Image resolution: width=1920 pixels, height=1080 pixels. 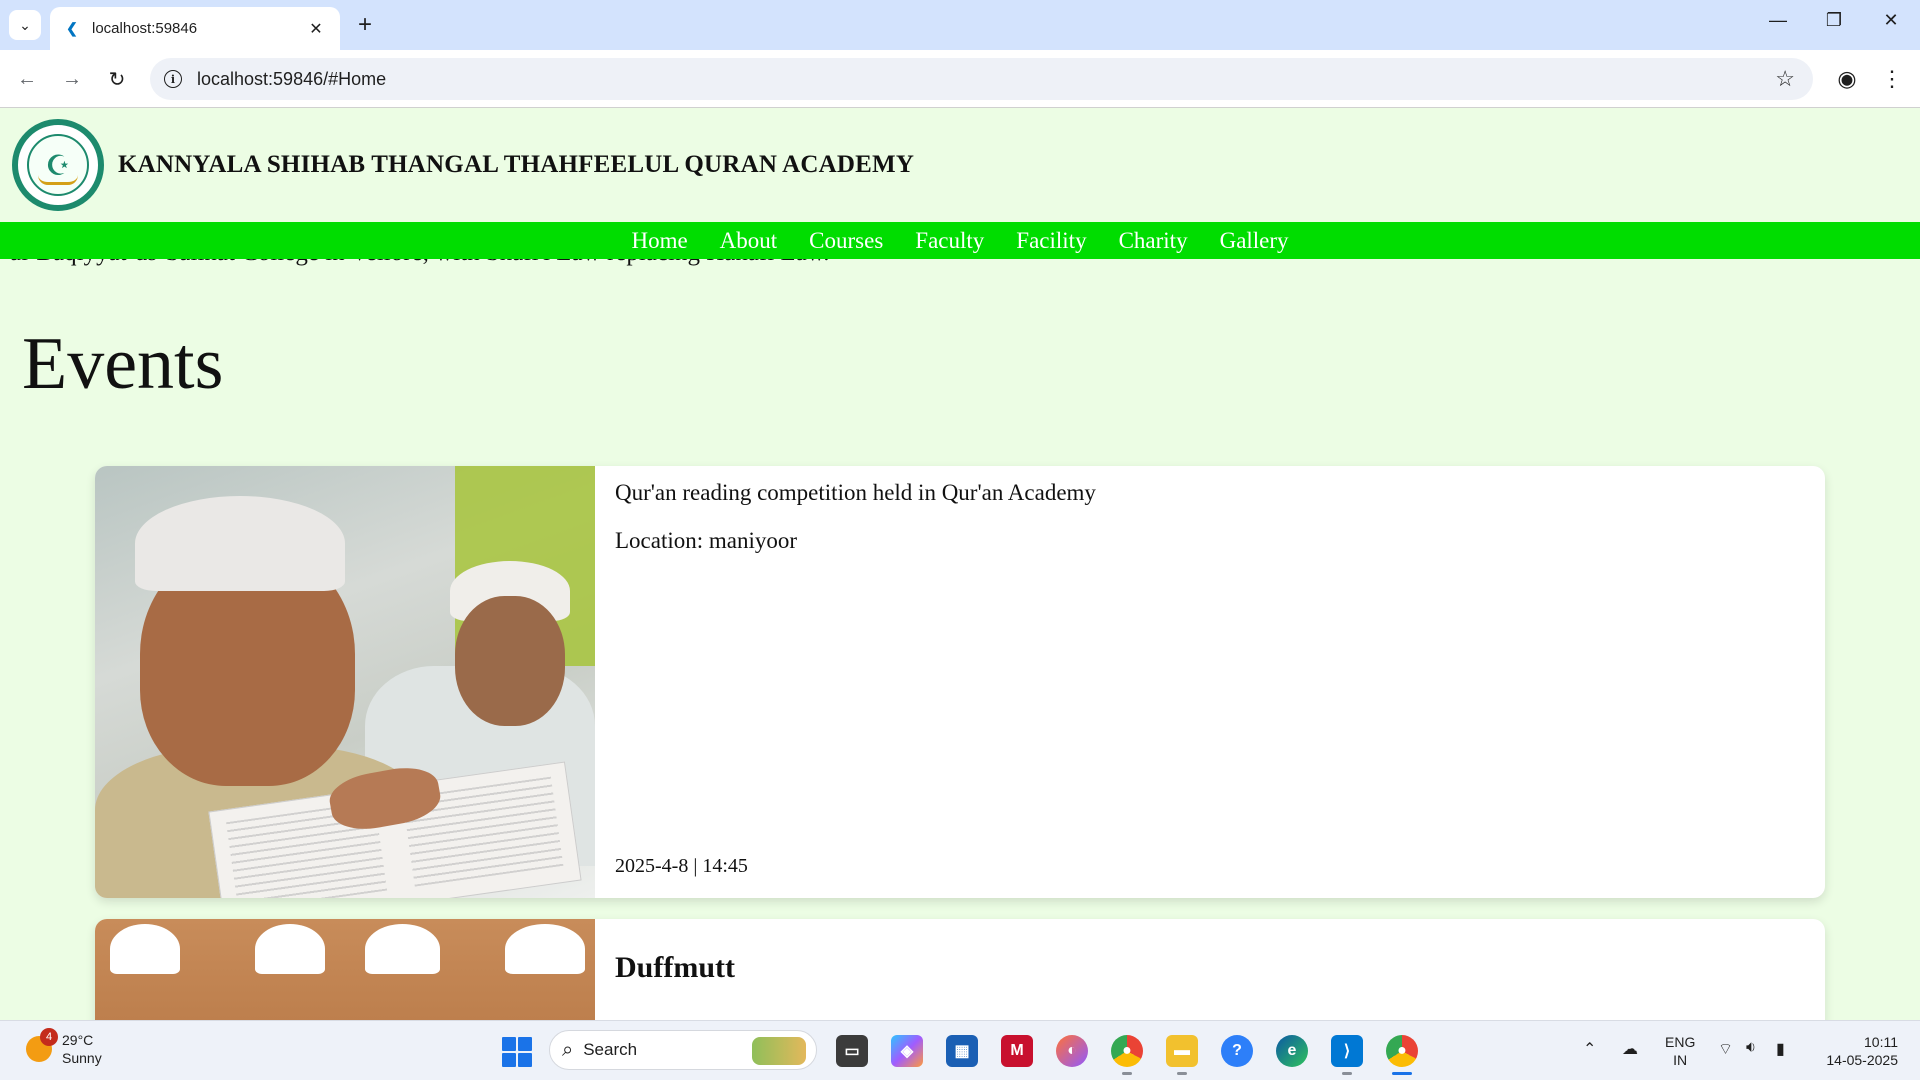 I want to click on search-highlight-icon, so click(x=779, y=1051).